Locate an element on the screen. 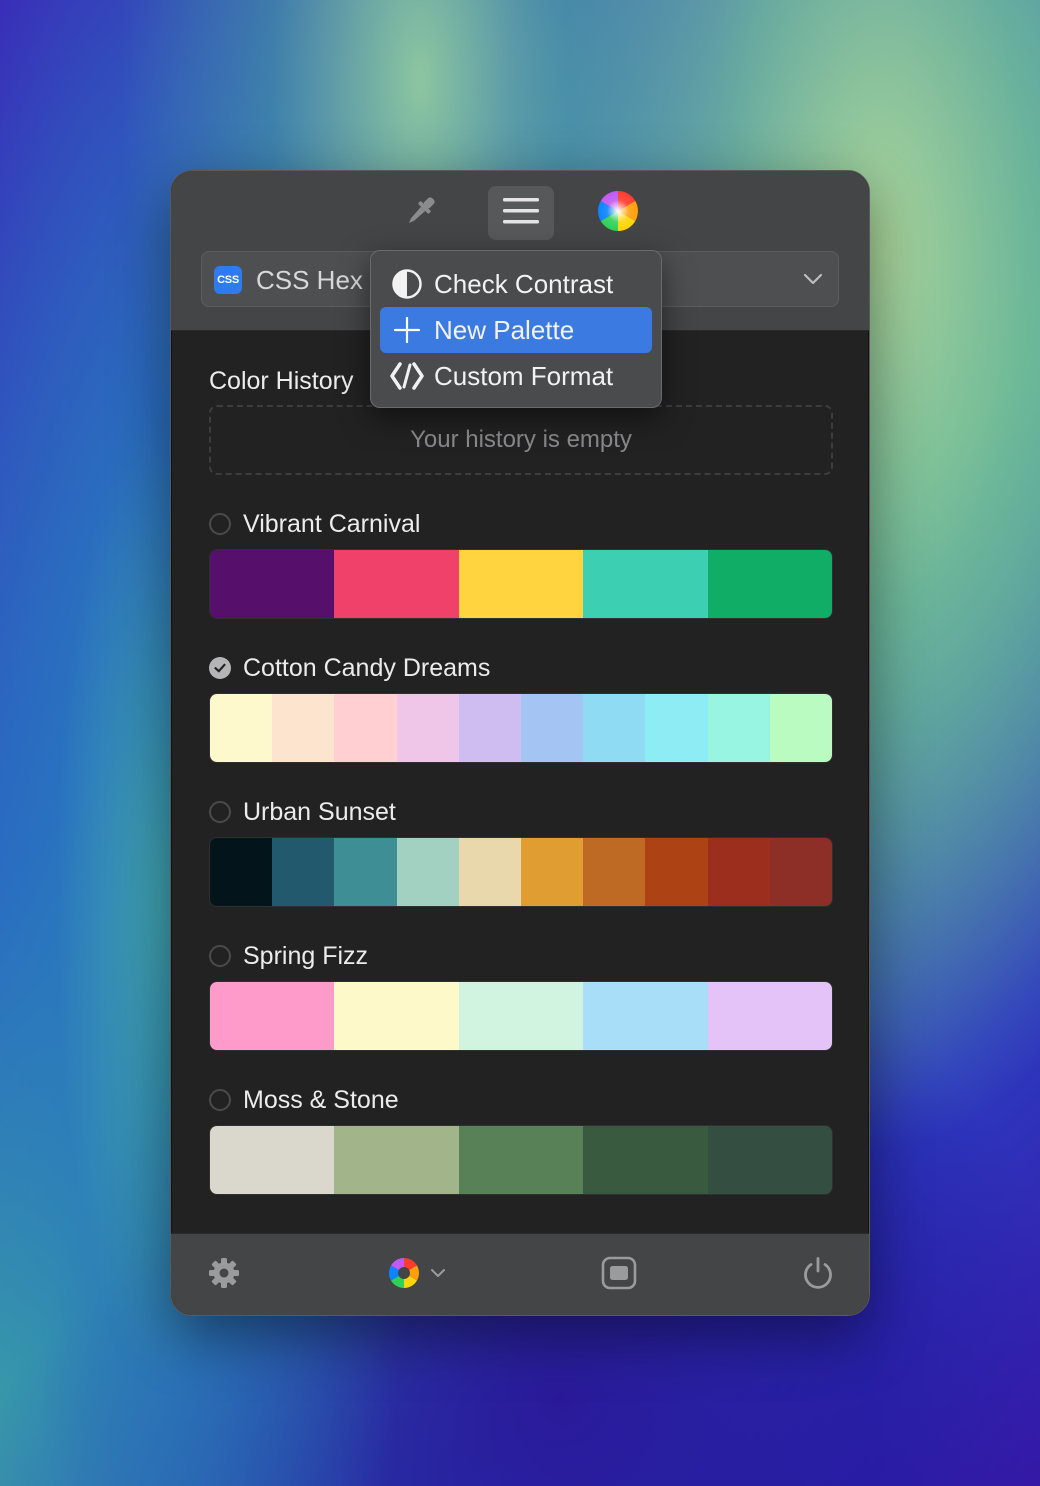  format-label: CSS Hex is located at coordinates (309, 280).